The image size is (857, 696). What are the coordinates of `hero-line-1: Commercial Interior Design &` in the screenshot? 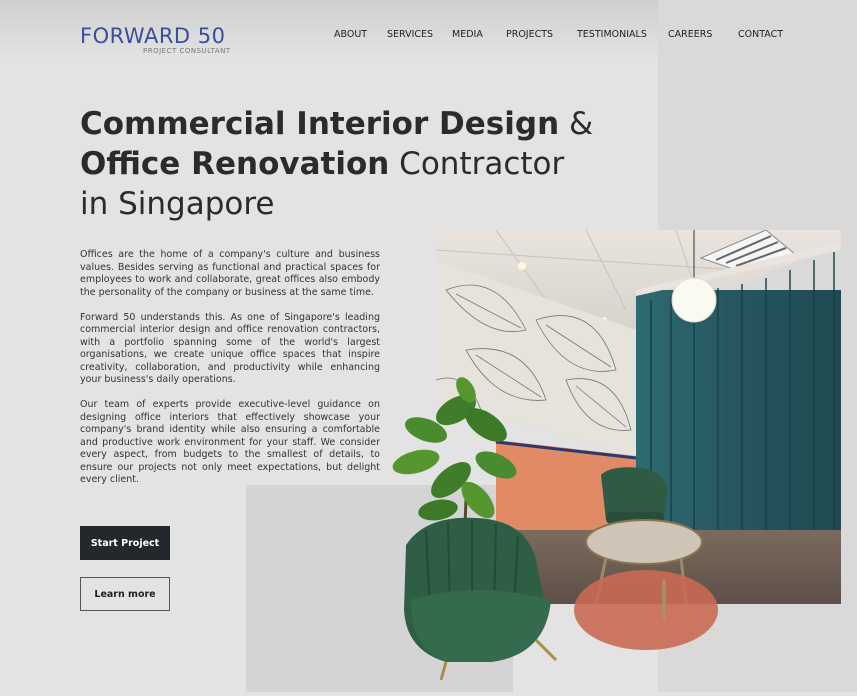 It's located at (336, 124).